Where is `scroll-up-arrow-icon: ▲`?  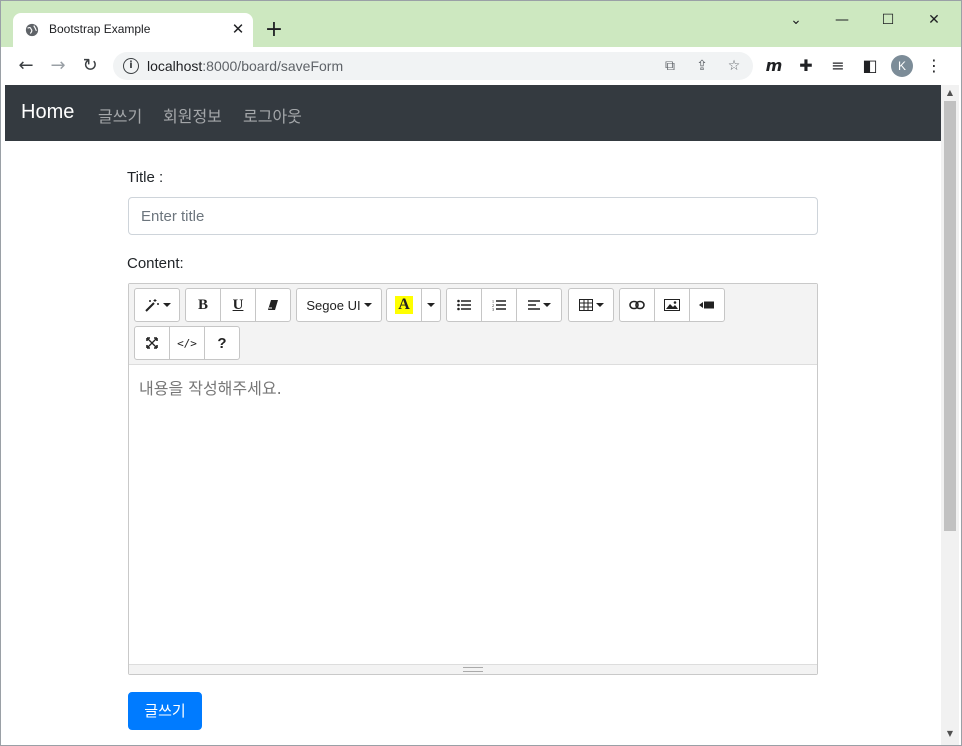 scroll-up-arrow-icon: ▲ is located at coordinates (950, 93).